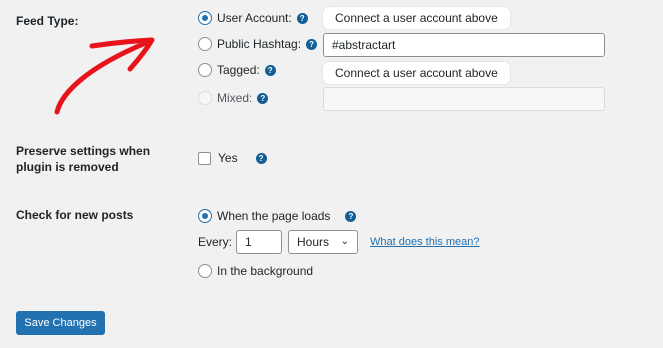 The image size is (663, 348). Describe the element at coordinates (104, 76) in the screenshot. I see `red-arrow-icon` at that location.